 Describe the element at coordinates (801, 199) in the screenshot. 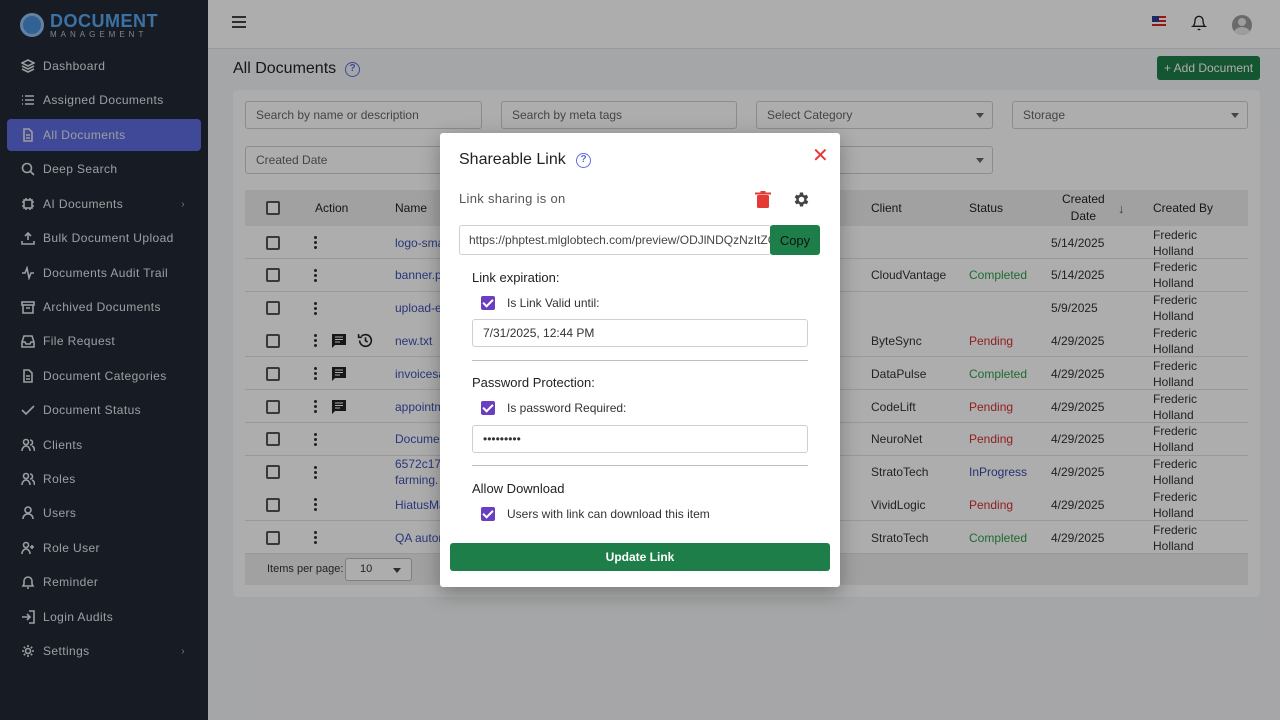

I see `settings-gear-icon` at that location.